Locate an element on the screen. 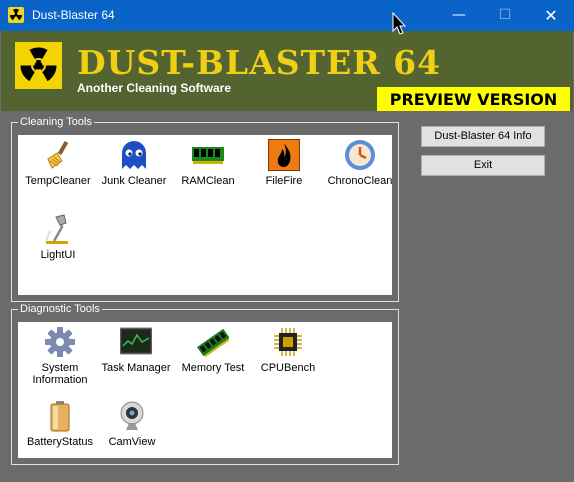 The height and width of the screenshot is (482, 574). ram-icon is located at coordinates (208, 155).